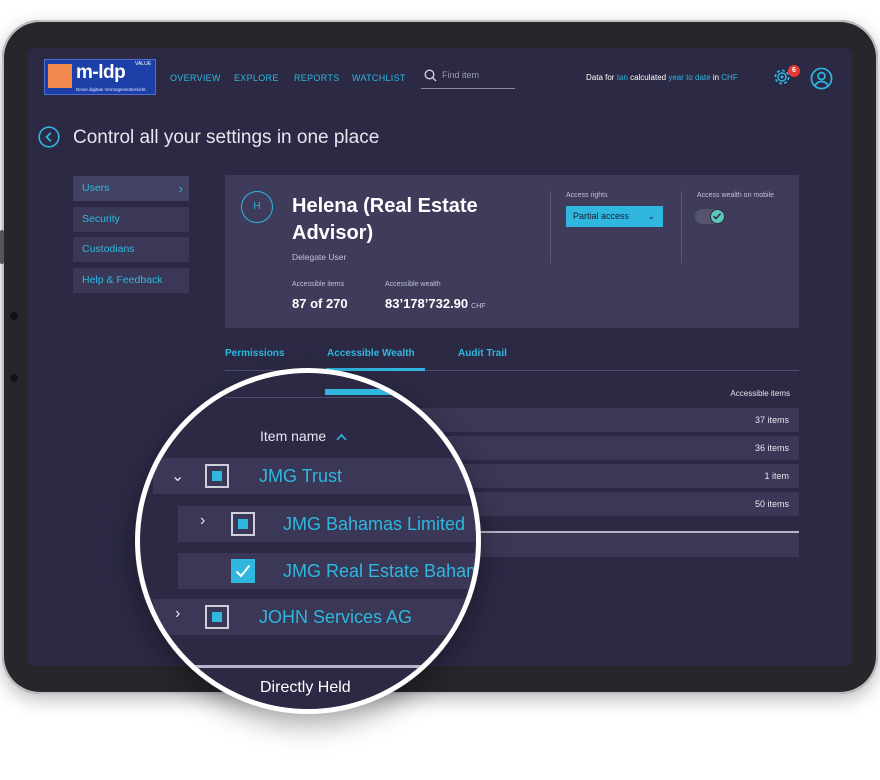 The image size is (880, 780). I want to click on tab-accessible-wealth: Accessible Wealth, so click(371, 353).